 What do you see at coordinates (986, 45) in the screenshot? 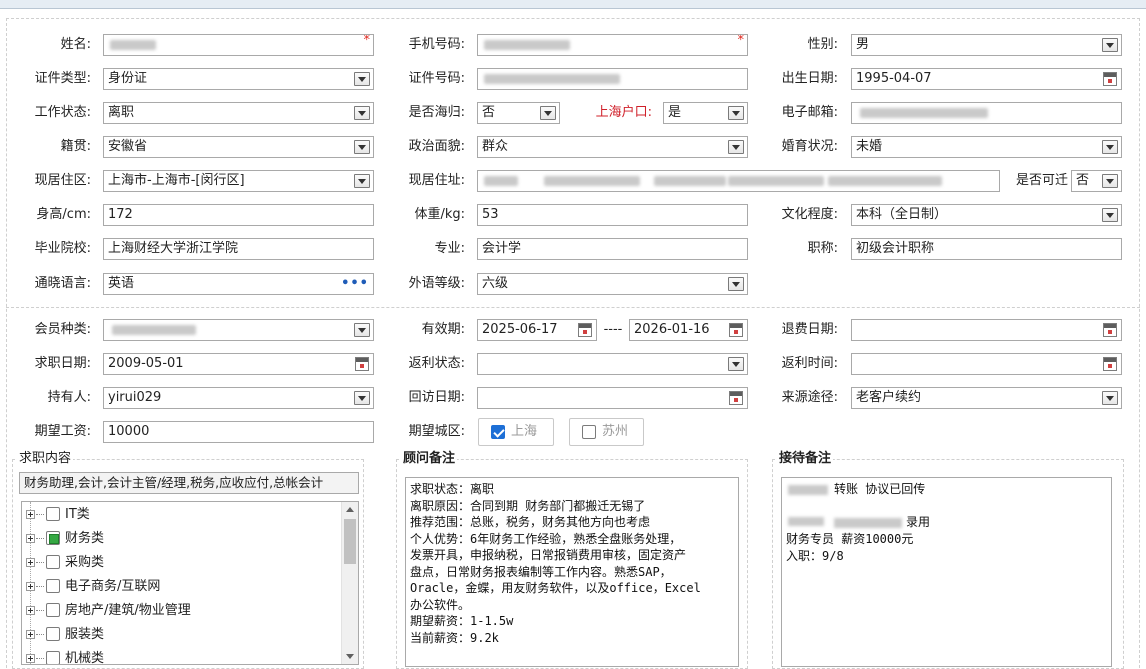
I see `gender-select: 男` at bounding box center [986, 45].